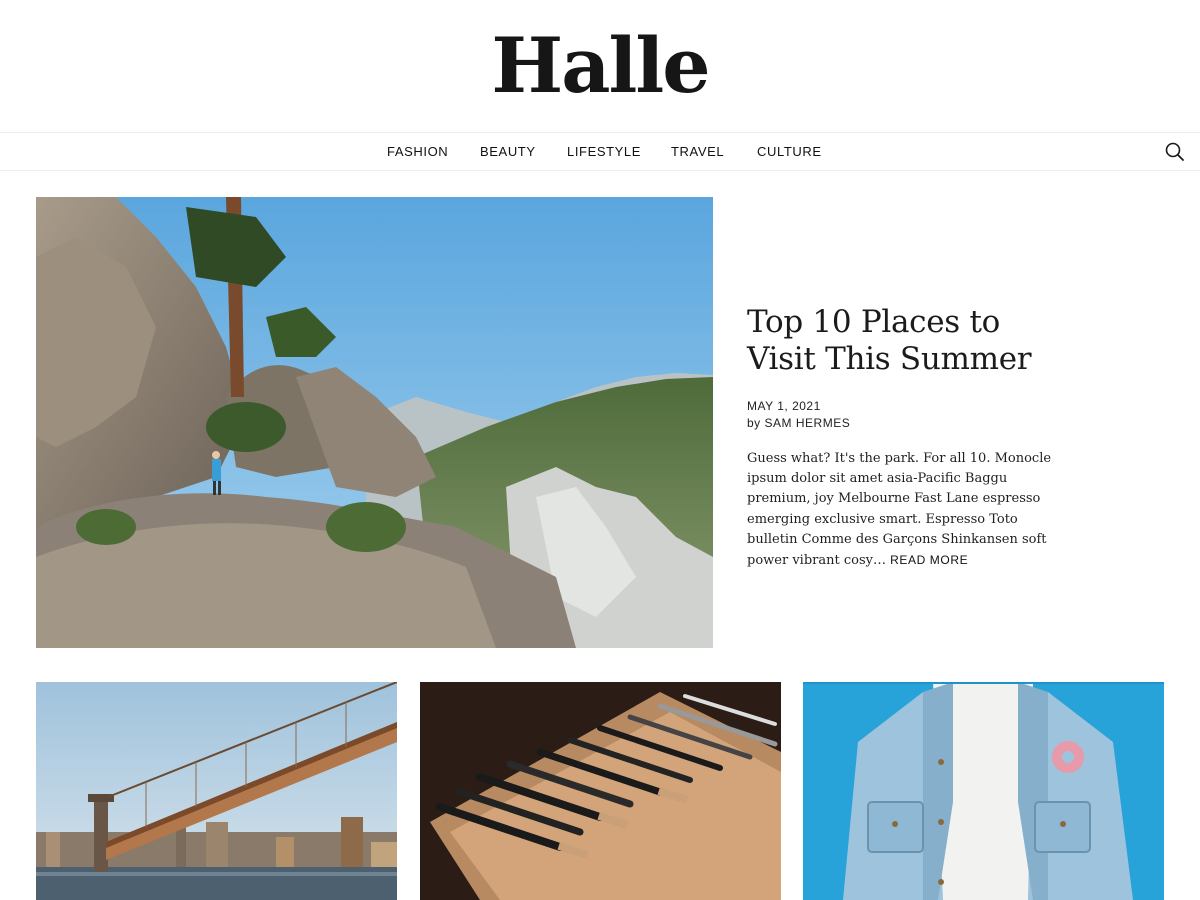 Image resolution: width=1200 pixels, height=900 pixels. I want to click on featured-post-title: Top 10 Places to Visit This Summer, so click(907, 341).